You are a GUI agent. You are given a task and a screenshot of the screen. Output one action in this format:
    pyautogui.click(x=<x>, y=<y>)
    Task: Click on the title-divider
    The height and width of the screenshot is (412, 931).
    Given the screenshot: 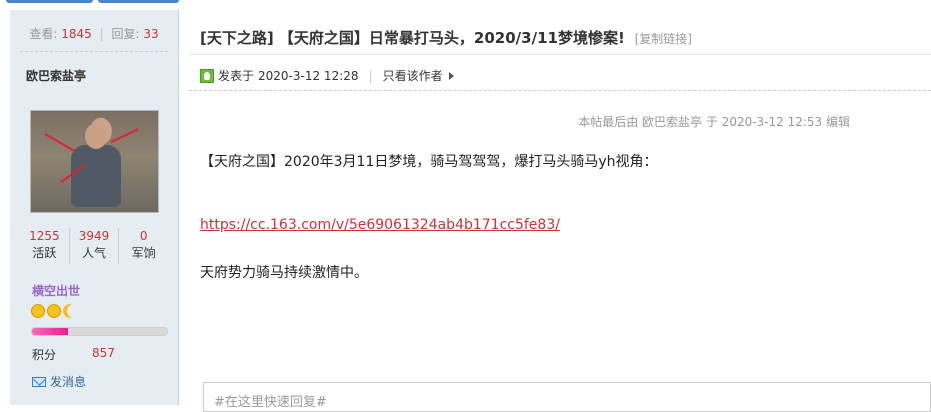 What is the action you would take?
    pyautogui.click(x=560, y=54)
    